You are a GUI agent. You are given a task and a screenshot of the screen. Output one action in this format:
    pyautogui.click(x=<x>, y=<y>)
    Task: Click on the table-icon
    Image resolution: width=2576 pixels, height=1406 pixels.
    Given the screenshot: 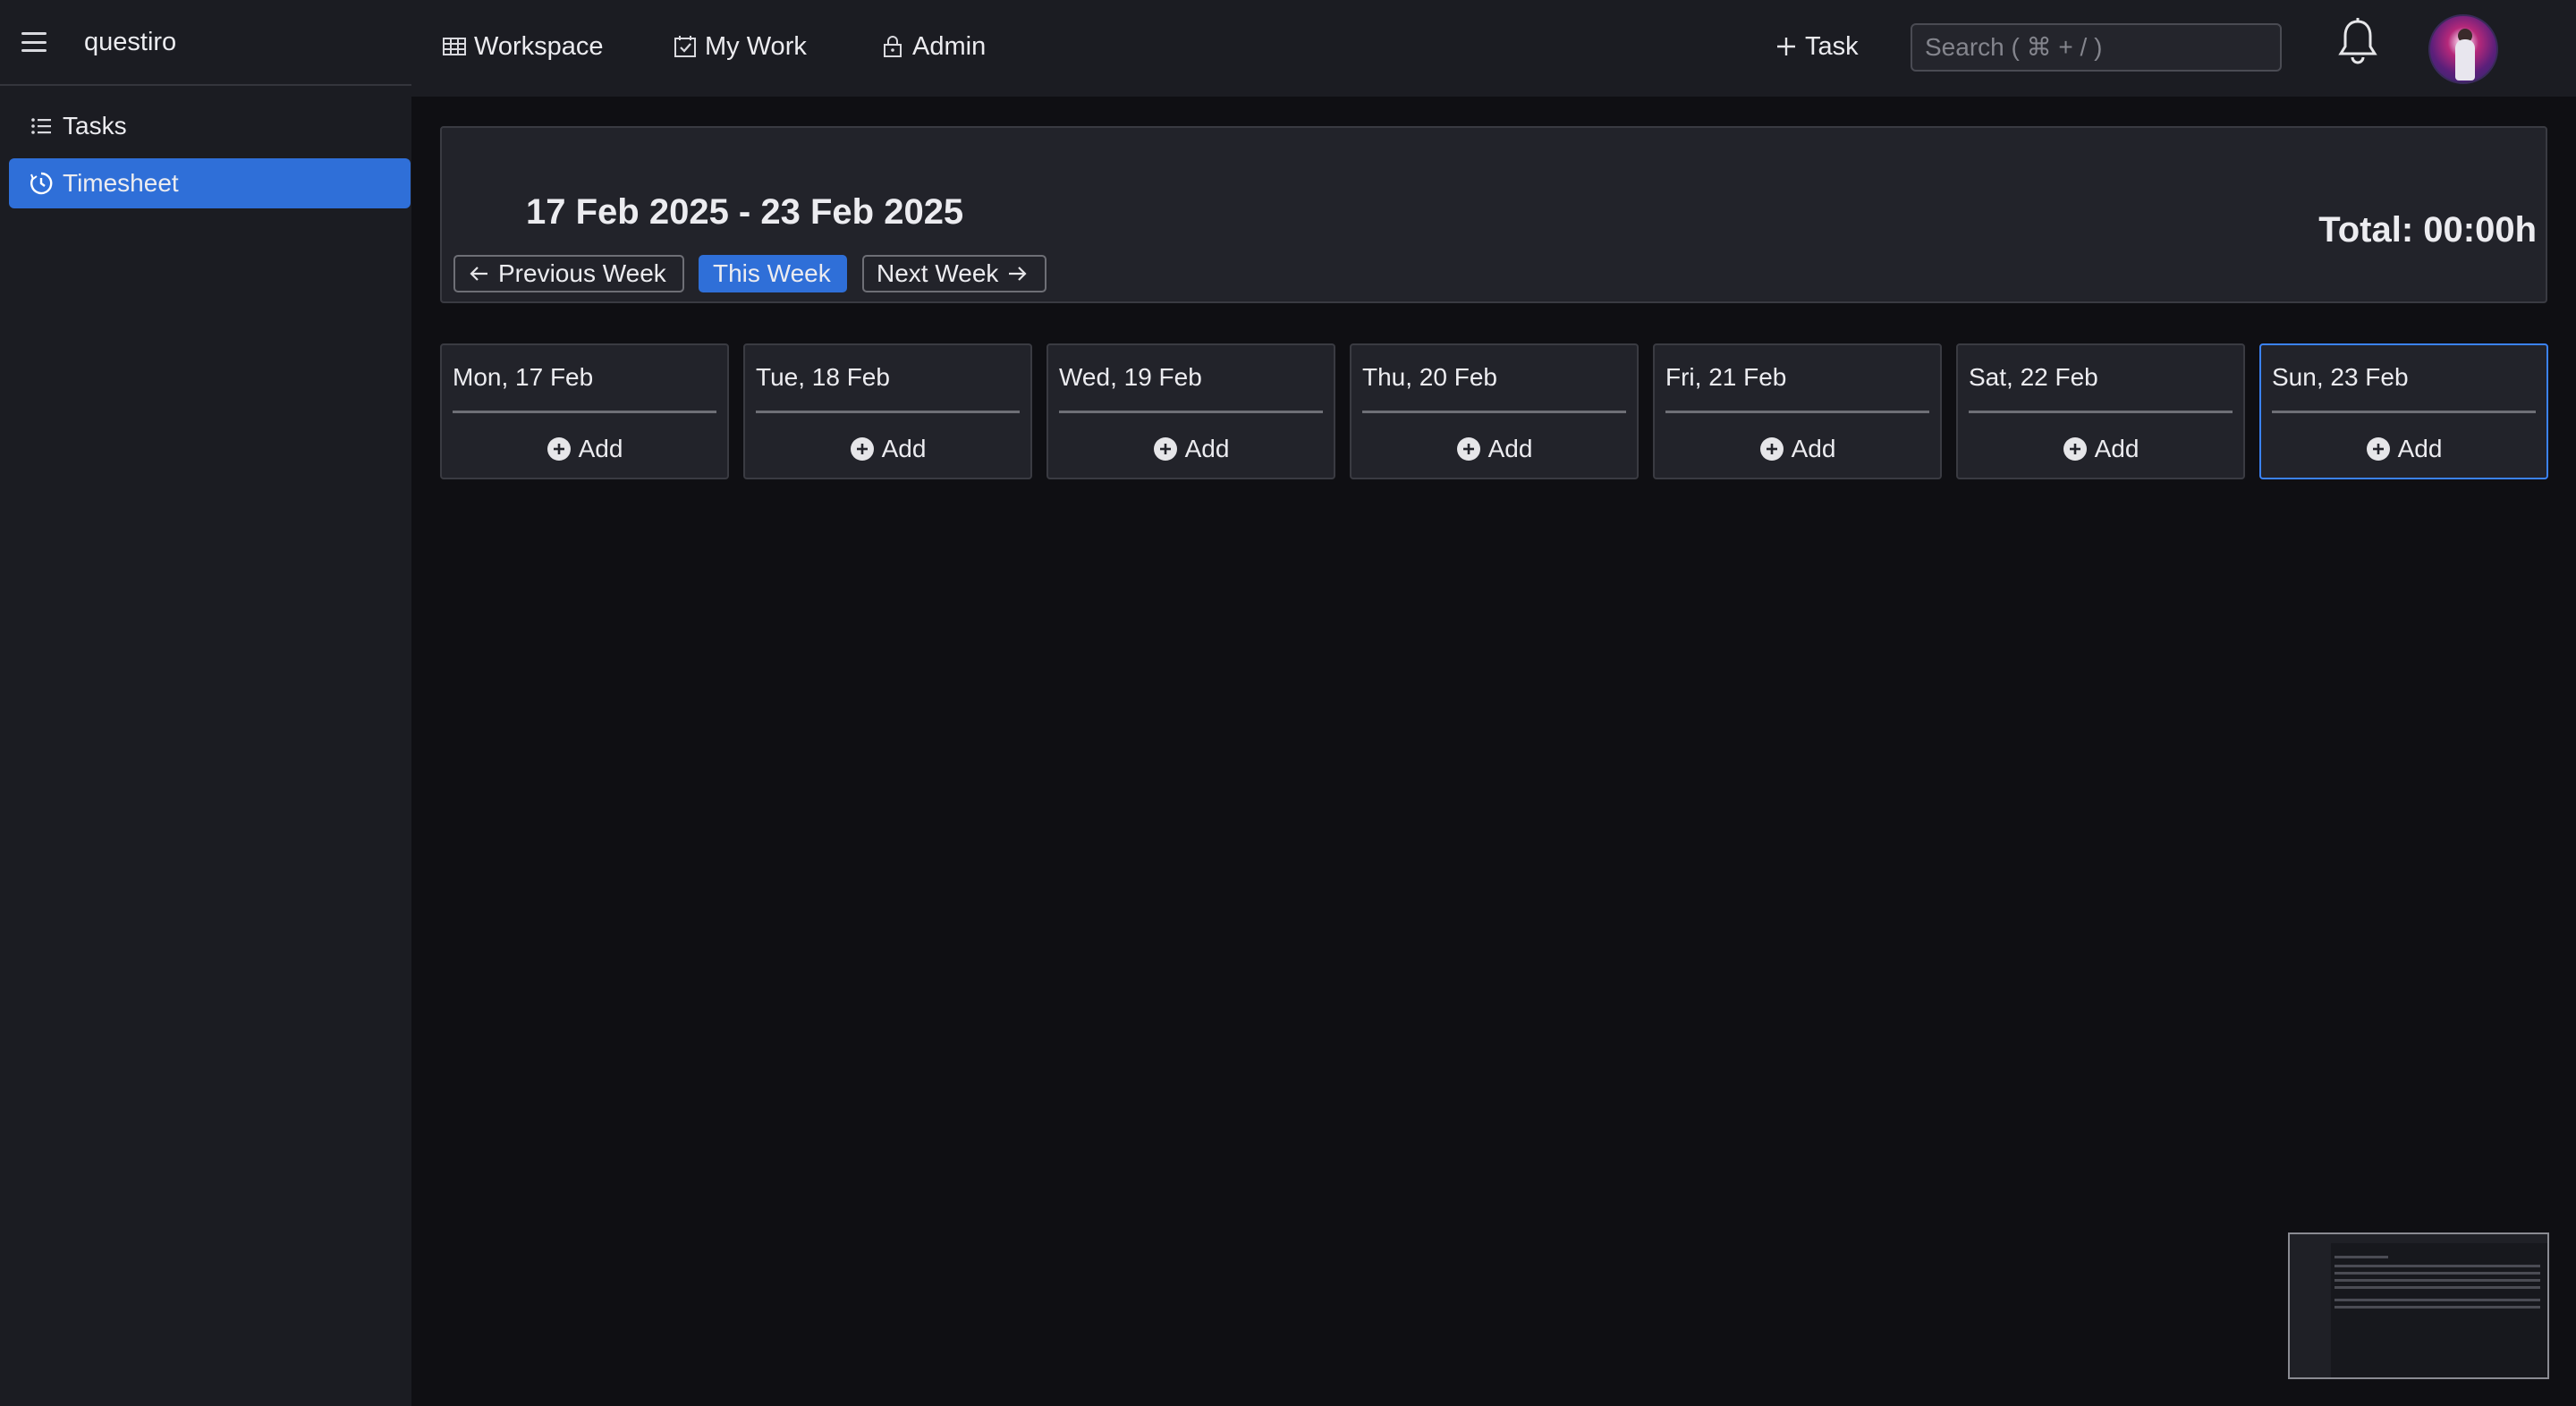 What is the action you would take?
    pyautogui.click(x=454, y=47)
    